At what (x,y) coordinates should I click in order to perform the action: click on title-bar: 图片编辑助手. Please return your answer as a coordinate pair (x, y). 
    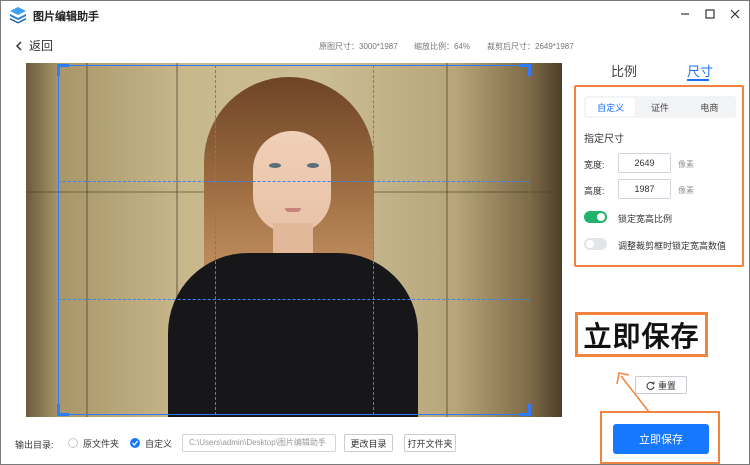
    Looking at the image, I should click on (375, 15).